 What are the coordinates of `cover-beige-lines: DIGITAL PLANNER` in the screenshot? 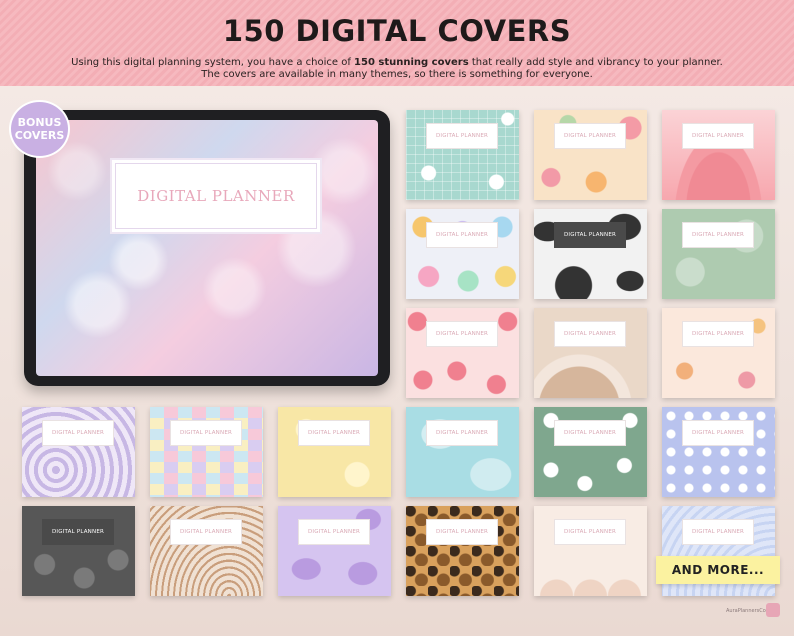 It's located at (206, 551).